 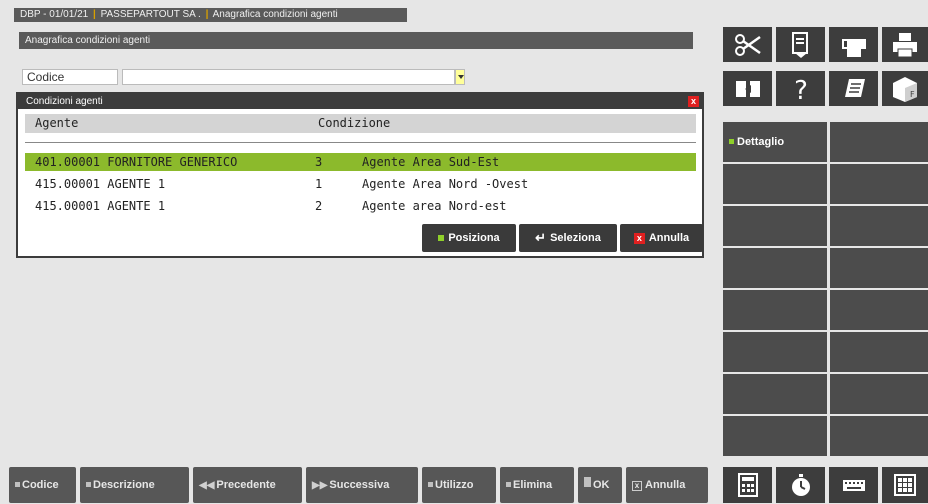 What do you see at coordinates (853, 88) in the screenshot?
I see `notes-icon` at bounding box center [853, 88].